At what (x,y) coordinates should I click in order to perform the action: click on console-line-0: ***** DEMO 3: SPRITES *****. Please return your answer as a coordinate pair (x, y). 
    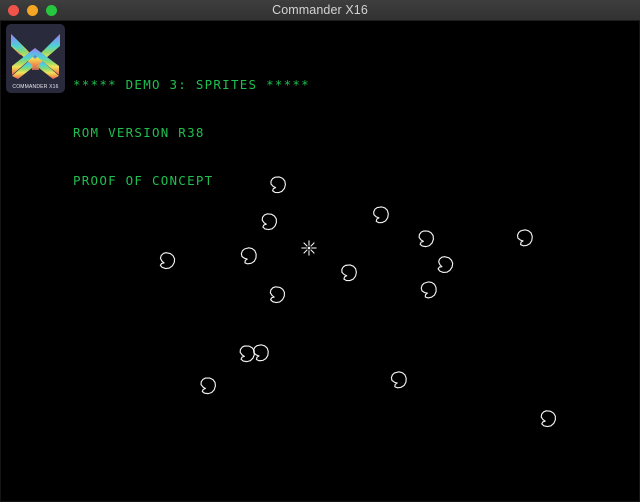
    Looking at the image, I should click on (191, 84).